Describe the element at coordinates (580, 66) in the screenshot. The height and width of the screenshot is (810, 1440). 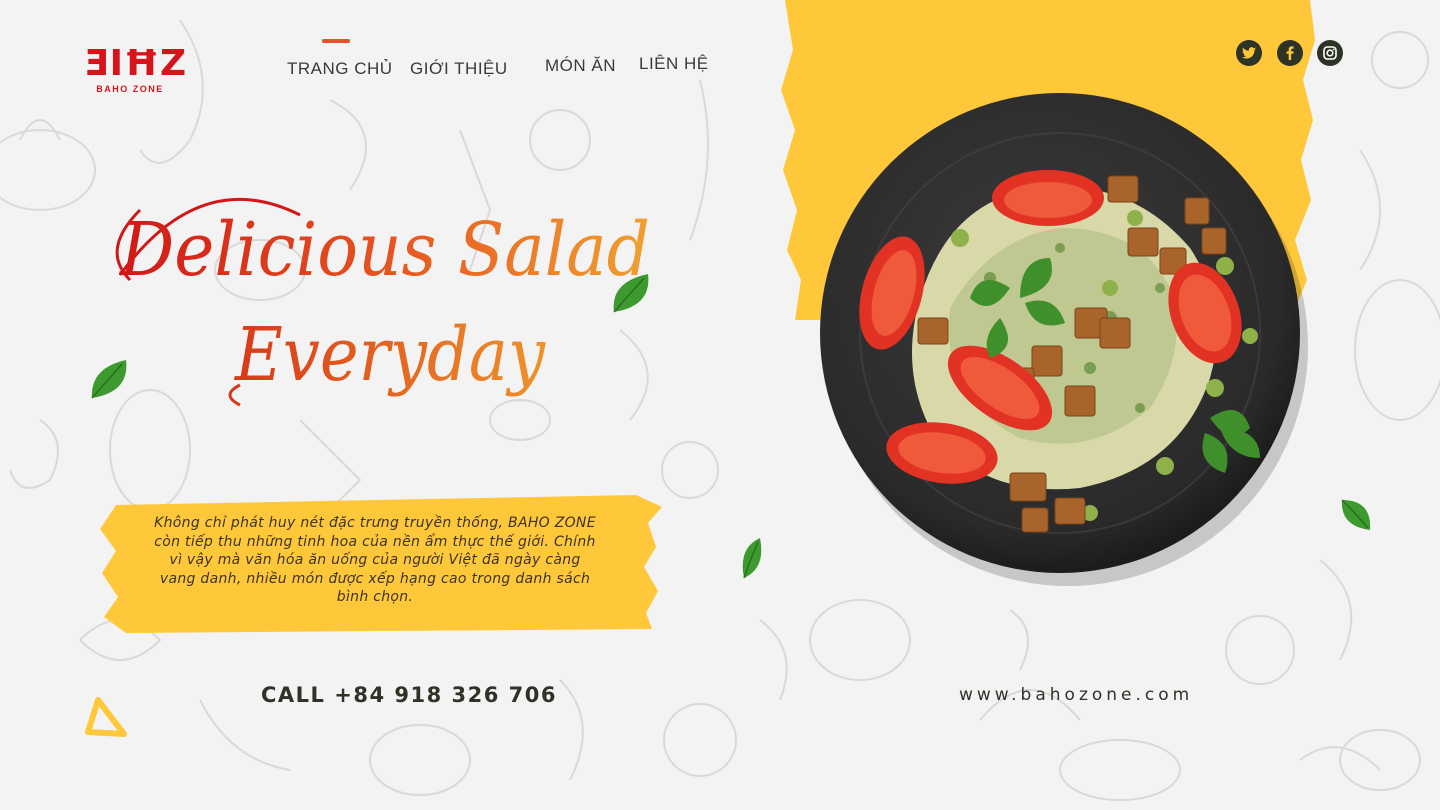
I see `nav-item-dishes: MÓN ĂN` at that location.